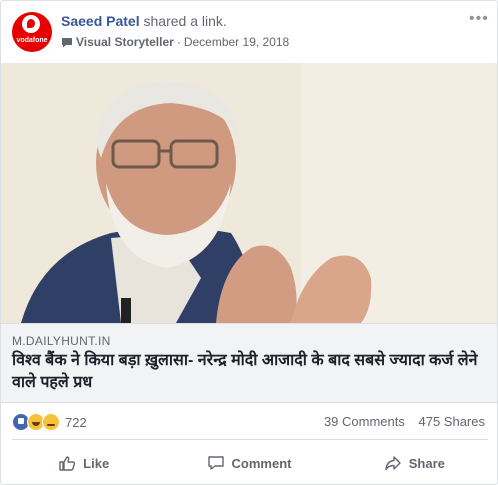 This screenshot has width=498, height=485. I want to click on engagement-stats: 39 Comments 475 Shares, so click(404, 421).